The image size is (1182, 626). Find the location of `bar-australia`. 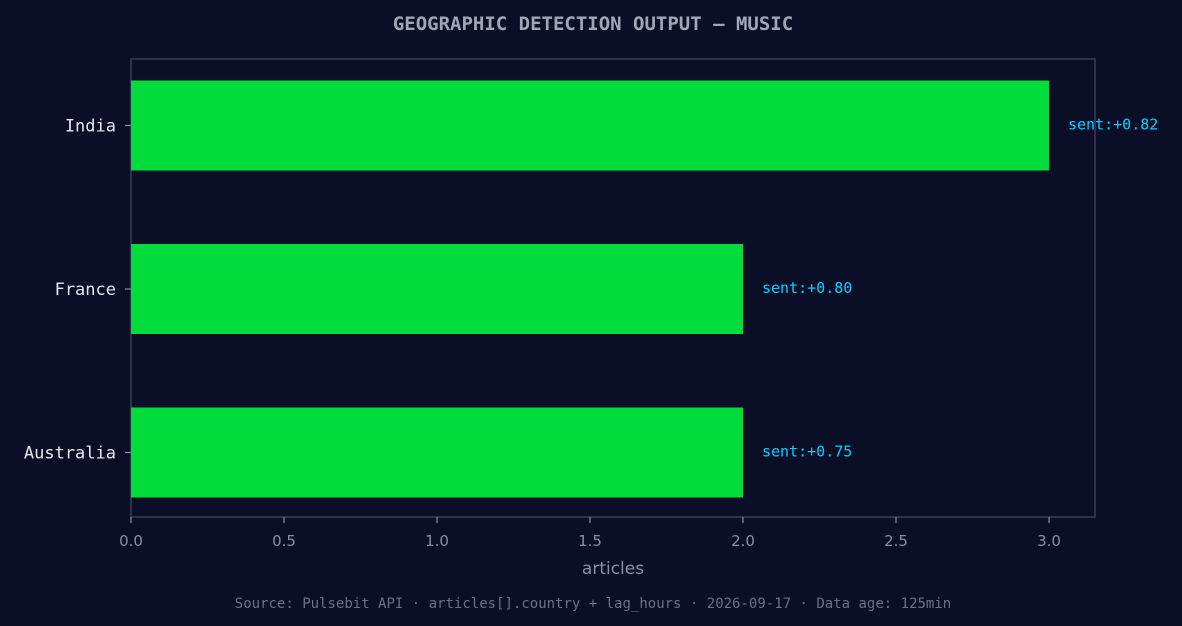

bar-australia is located at coordinates (437, 452).